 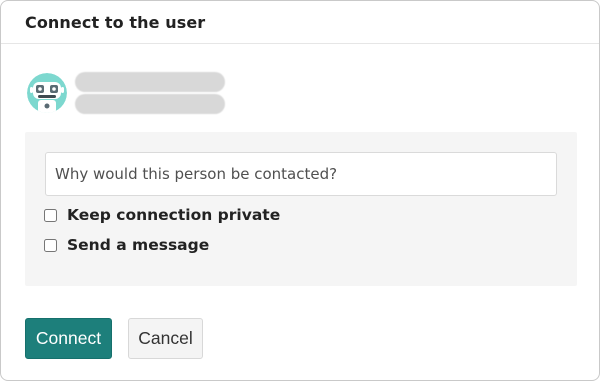 What do you see at coordinates (50, 245) in the screenshot?
I see `send-message-checkbox` at bounding box center [50, 245].